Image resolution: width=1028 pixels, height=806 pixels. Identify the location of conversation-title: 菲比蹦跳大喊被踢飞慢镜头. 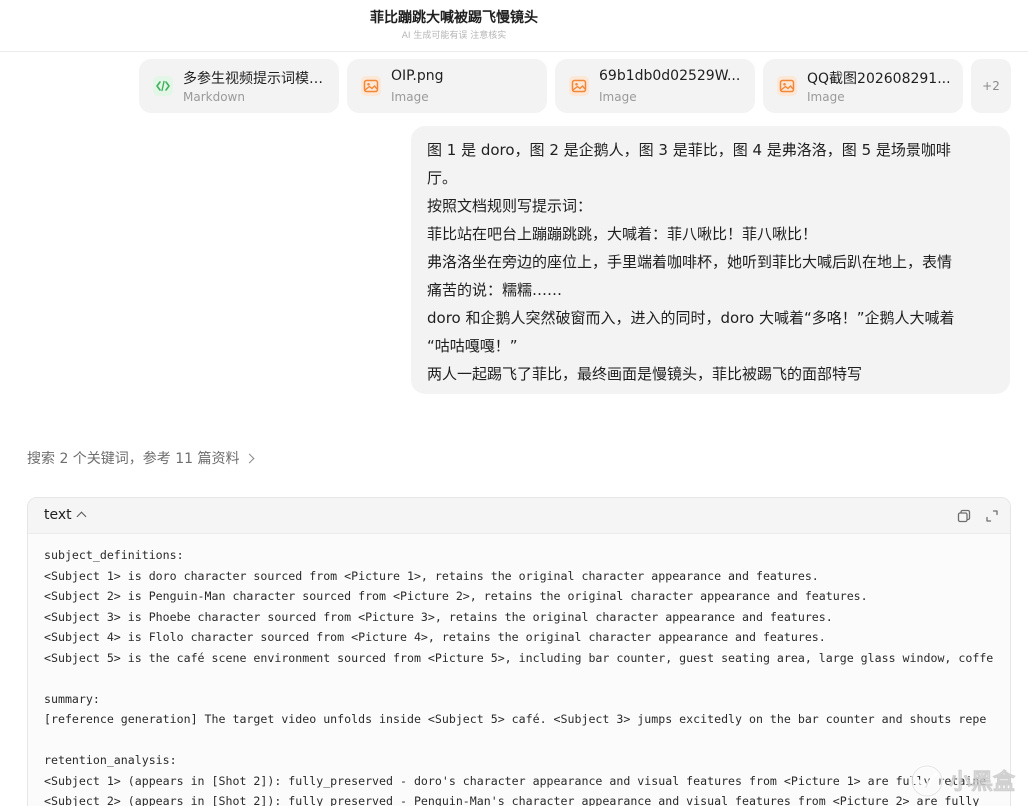
(454, 18).